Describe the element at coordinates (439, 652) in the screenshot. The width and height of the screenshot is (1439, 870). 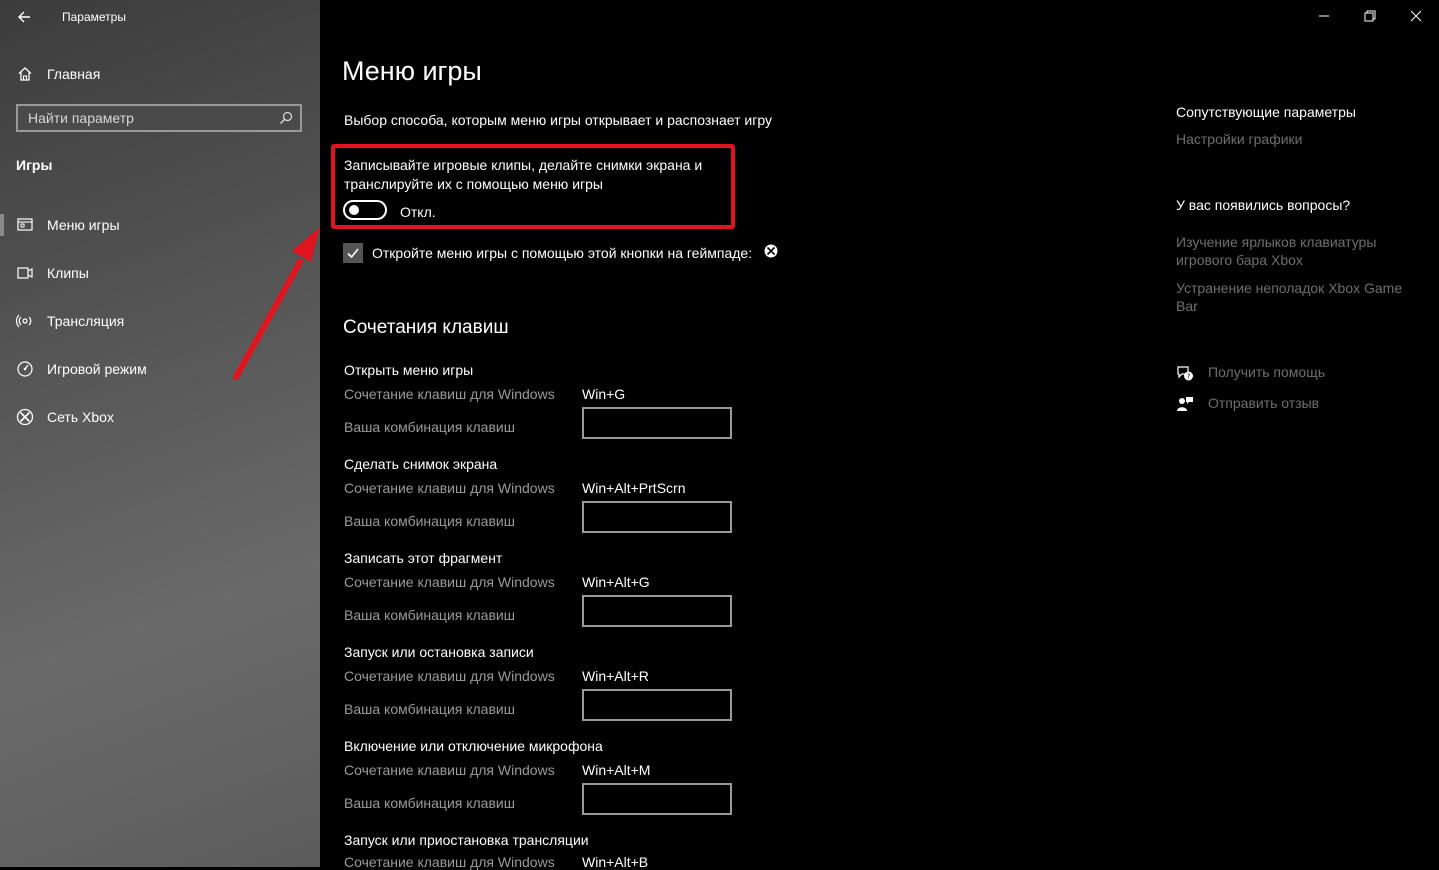
I see `shortcut-title: Запуск или остановка записи` at that location.